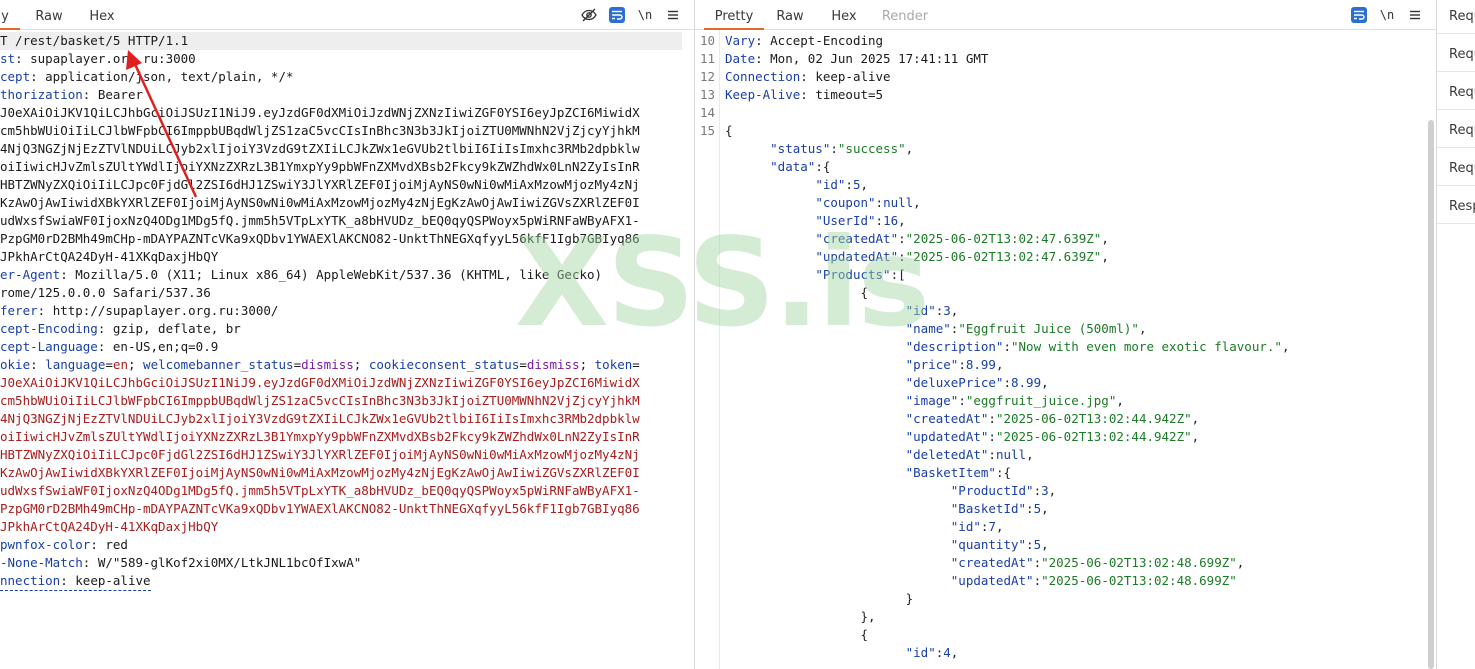 The height and width of the screenshot is (669, 1475). I want to click on request-token: : en-US,en;q=0.9, so click(158, 346).